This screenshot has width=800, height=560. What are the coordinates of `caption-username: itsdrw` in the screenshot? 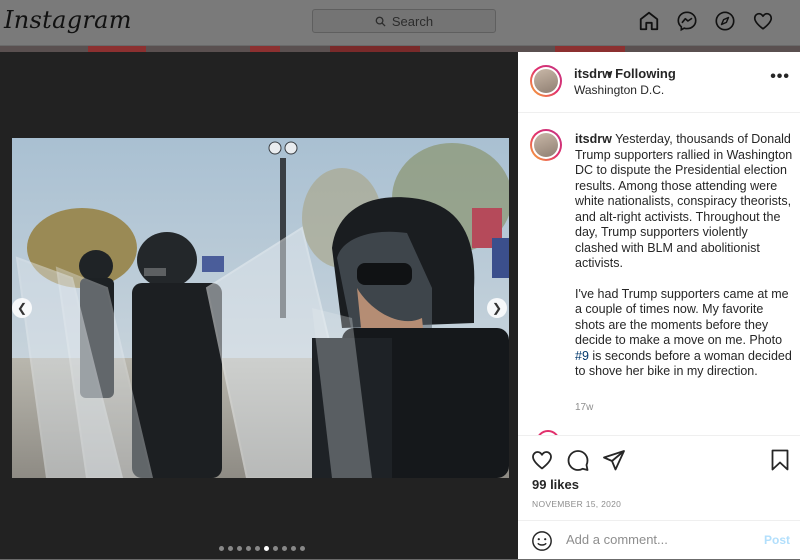 It's located at (593, 139).